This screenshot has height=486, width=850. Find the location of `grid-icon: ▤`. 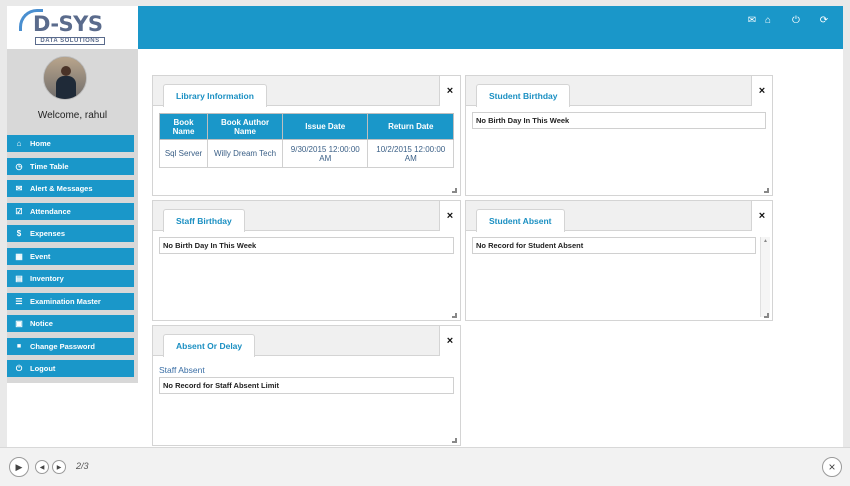

grid-icon: ▤ is located at coordinates (19, 278).